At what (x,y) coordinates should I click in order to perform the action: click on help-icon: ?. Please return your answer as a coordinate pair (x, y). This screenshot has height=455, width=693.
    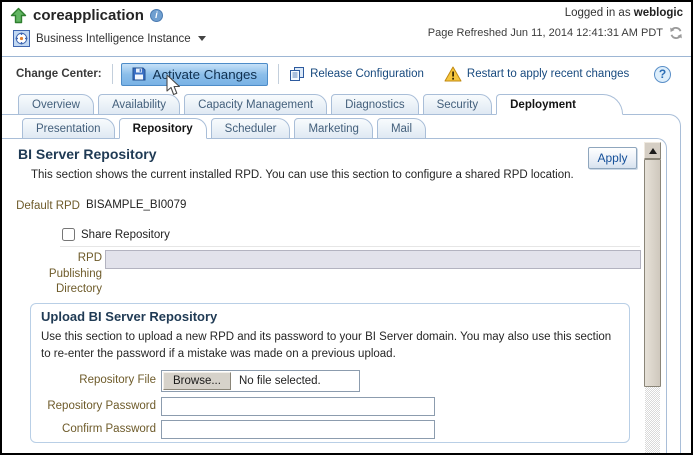
    Looking at the image, I should click on (662, 74).